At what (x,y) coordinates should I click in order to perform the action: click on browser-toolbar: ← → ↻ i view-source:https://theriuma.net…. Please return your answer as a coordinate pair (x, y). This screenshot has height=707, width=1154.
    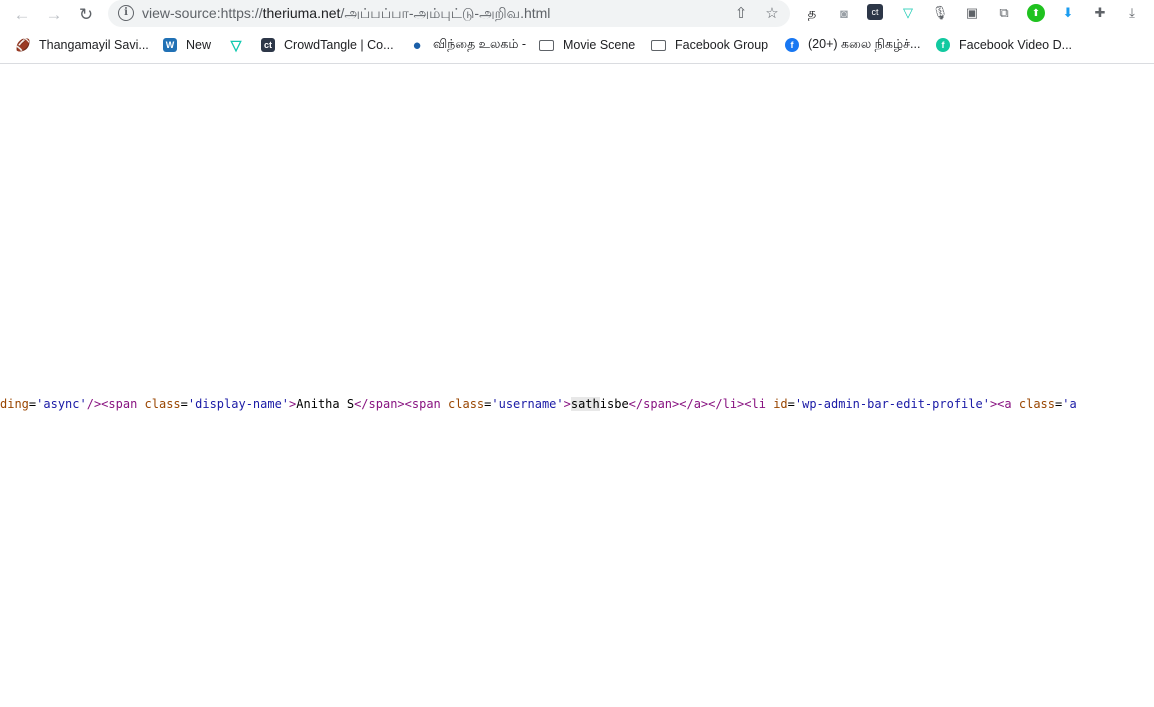
    Looking at the image, I should click on (577, 14).